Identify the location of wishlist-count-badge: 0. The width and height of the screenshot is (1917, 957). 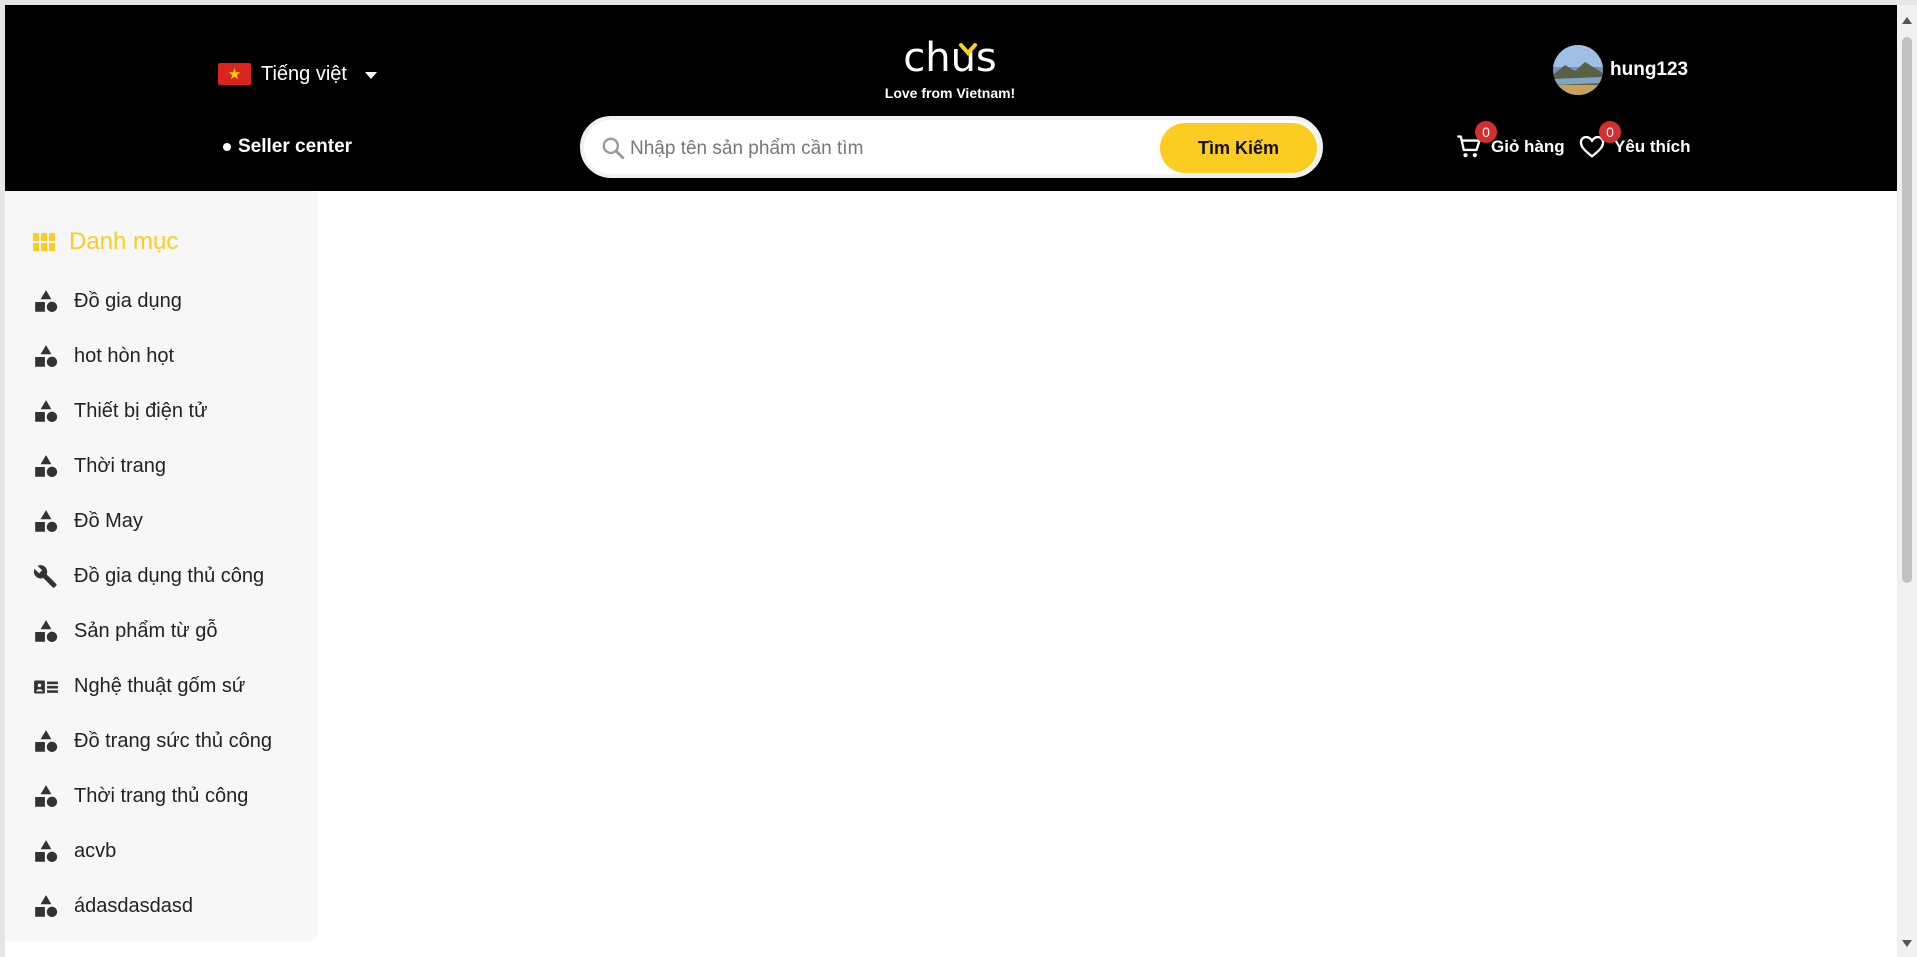
(1610, 132).